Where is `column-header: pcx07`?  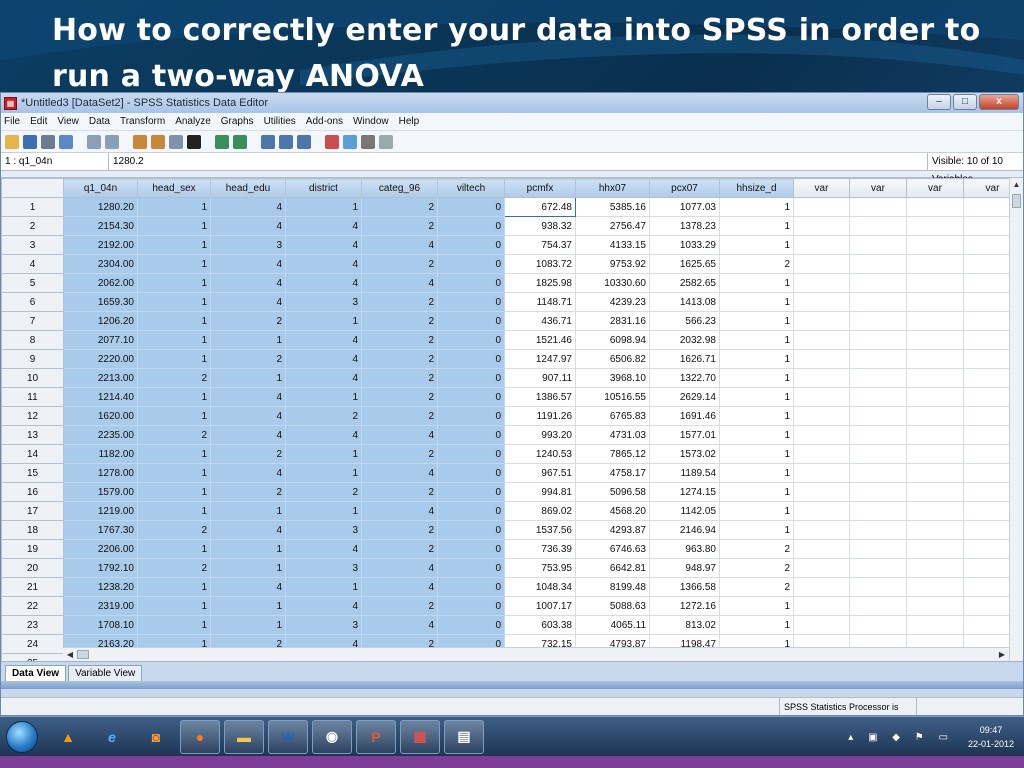 column-header: pcx07 is located at coordinates (684, 188).